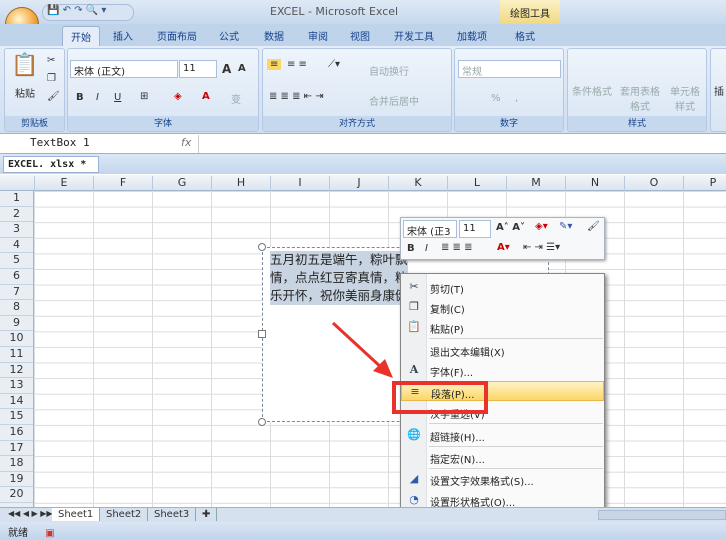  Describe the element at coordinates (476, 183) in the screenshot. I see `column-header: L` at that location.